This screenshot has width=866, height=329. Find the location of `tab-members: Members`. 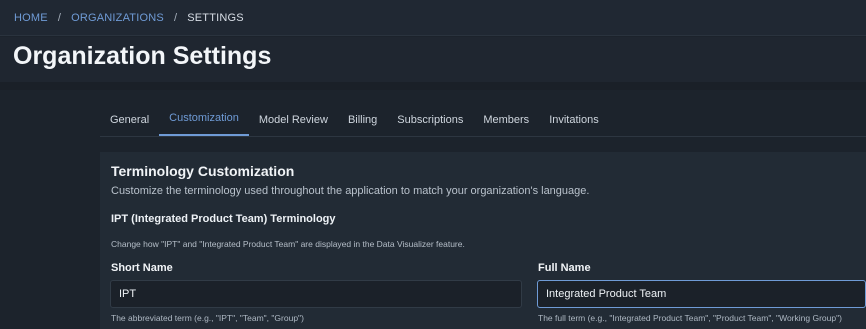

tab-members: Members is located at coordinates (506, 123).